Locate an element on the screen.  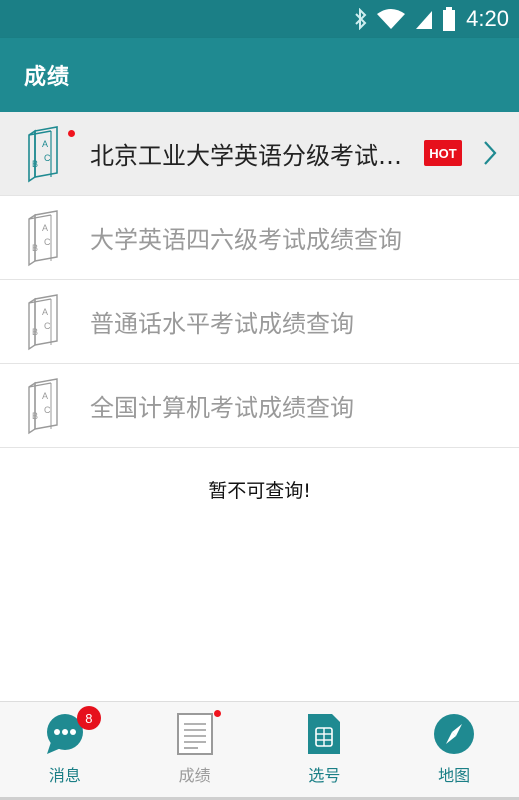
nav-item-messages: 8 消息 is located at coordinates (65, 751).